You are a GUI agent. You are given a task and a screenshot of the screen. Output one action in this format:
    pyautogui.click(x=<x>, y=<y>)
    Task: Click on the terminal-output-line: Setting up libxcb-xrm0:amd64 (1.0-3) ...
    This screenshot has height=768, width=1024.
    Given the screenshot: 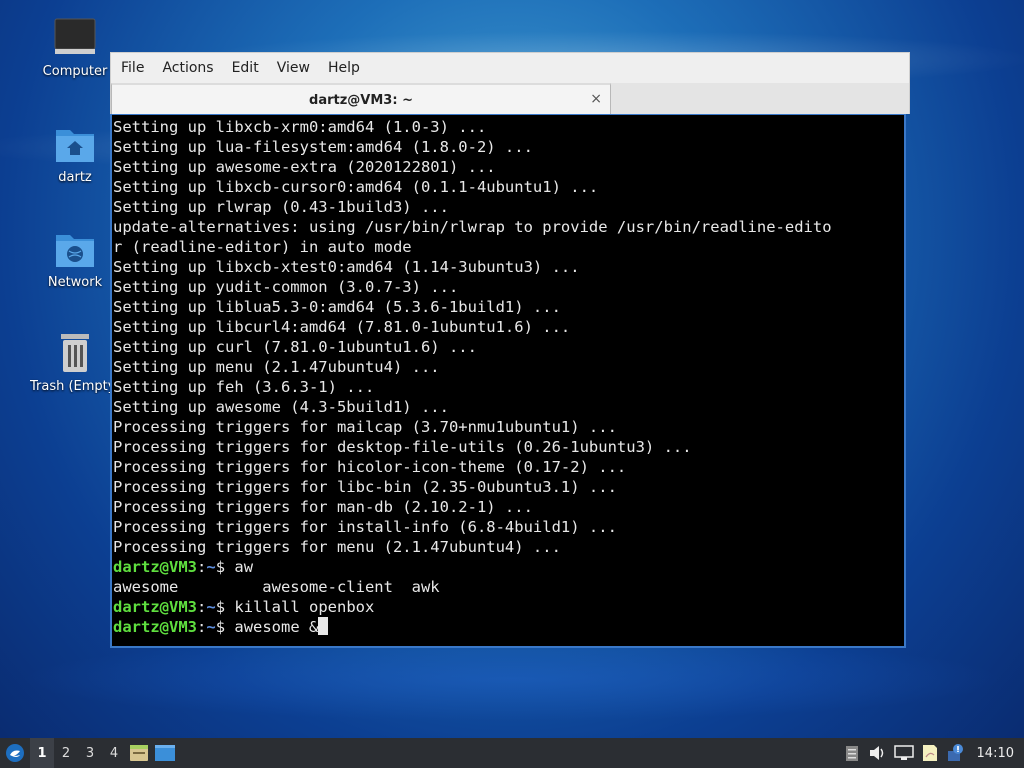 What is the action you would take?
    pyautogui.click(x=300, y=127)
    